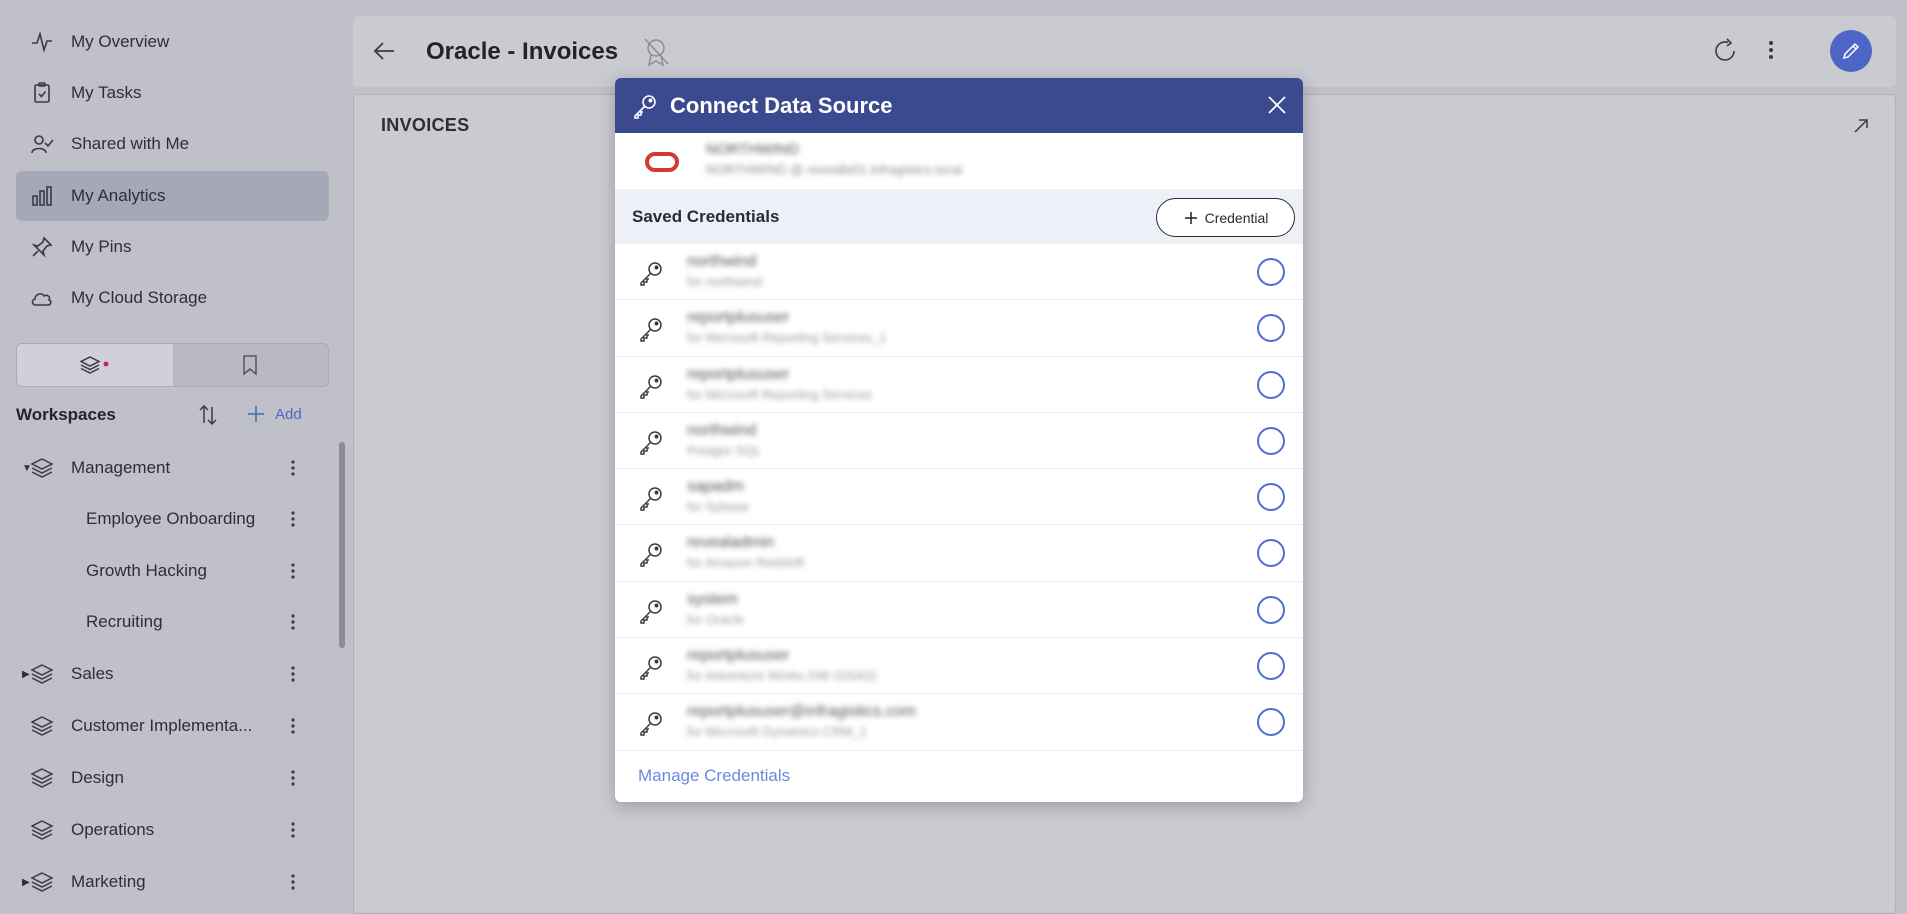  What do you see at coordinates (118, 195) in the screenshot?
I see `nav-label: My Analytics` at bounding box center [118, 195].